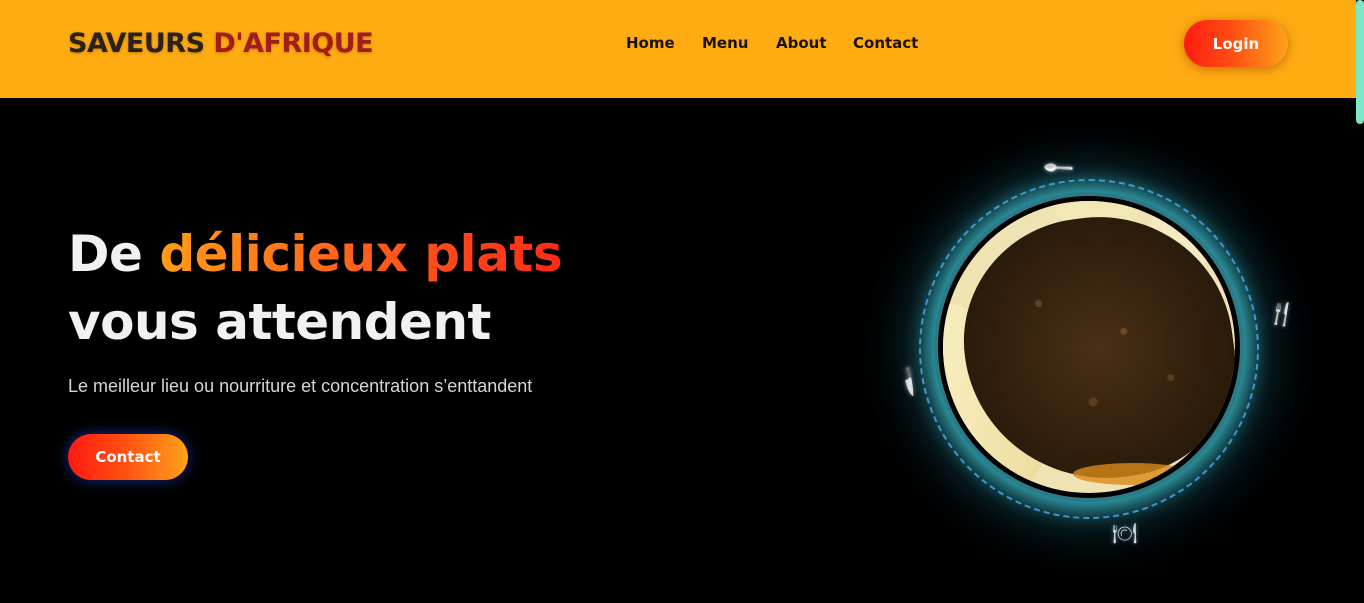 This screenshot has height=603, width=1364. Describe the element at coordinates (279, 322) in the screenshot. I see `hero-title-line2: vous attendent` at that location.